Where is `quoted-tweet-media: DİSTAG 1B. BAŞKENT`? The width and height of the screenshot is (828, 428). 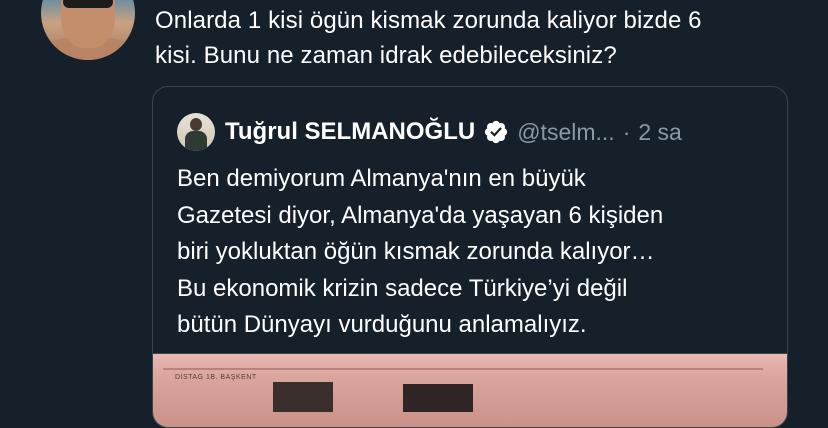
quoted-tweet-media: DİSTAG 1B. BAŞKENT is located at coordinates (470, 390).